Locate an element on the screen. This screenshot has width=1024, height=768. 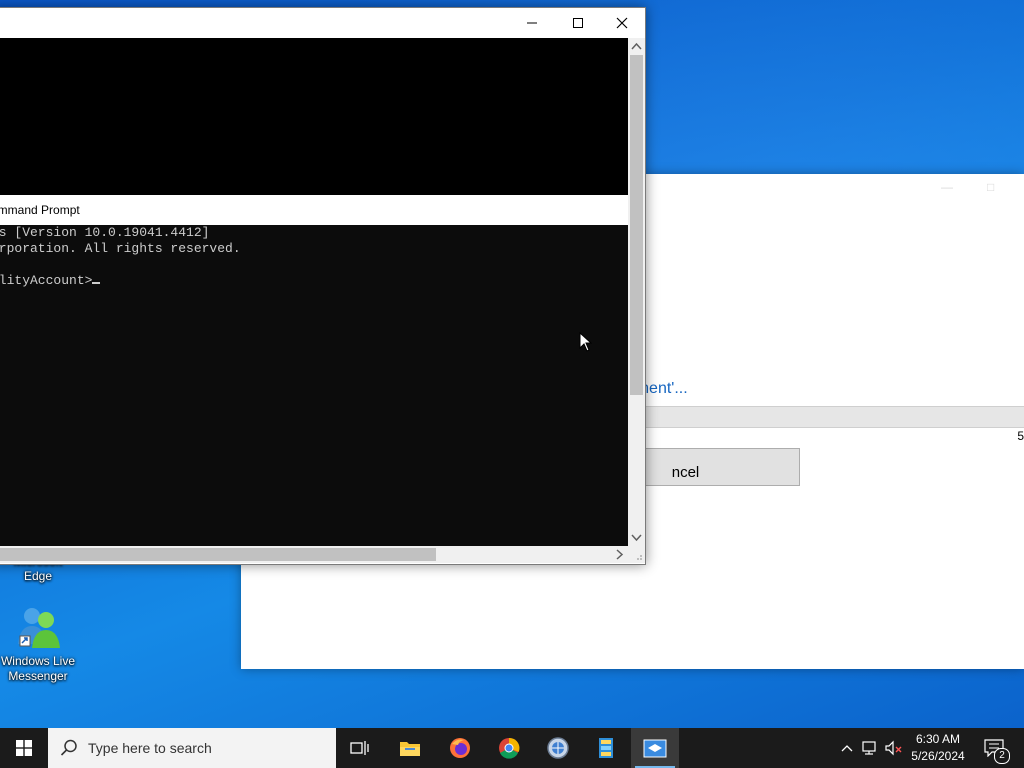
scroll-right-icon is located at coordinates (619, 554).